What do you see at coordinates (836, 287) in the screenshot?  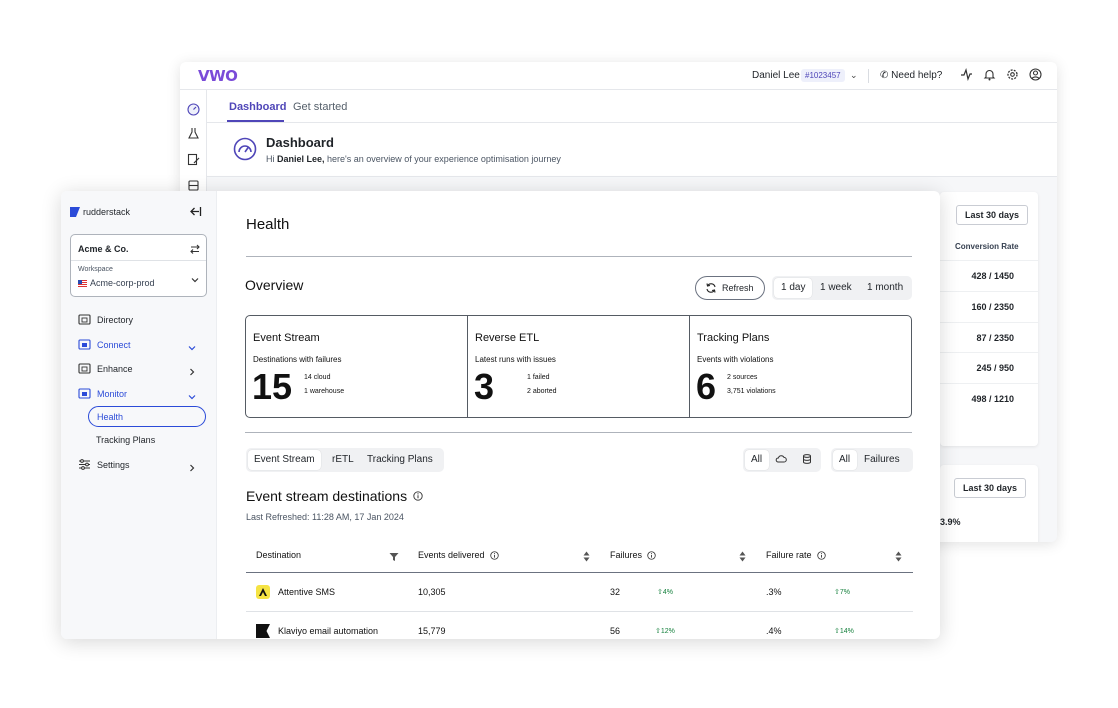 I see `range-1-week: 1 week` at bounding box center [836, 287].